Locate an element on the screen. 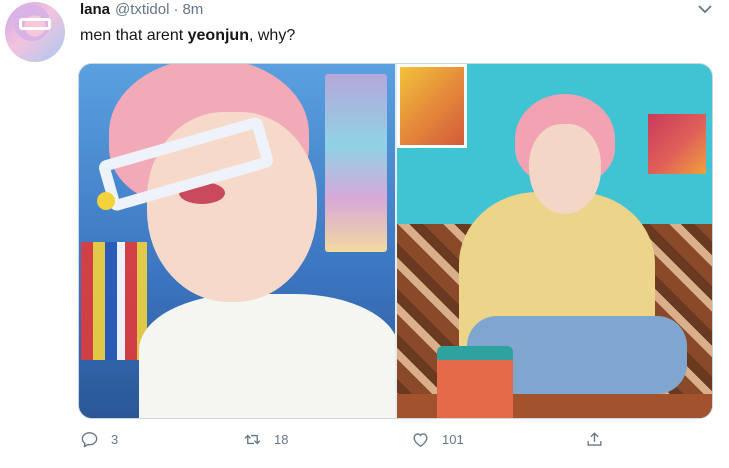  reply-button: 3 is located at coordinates (99, 439).